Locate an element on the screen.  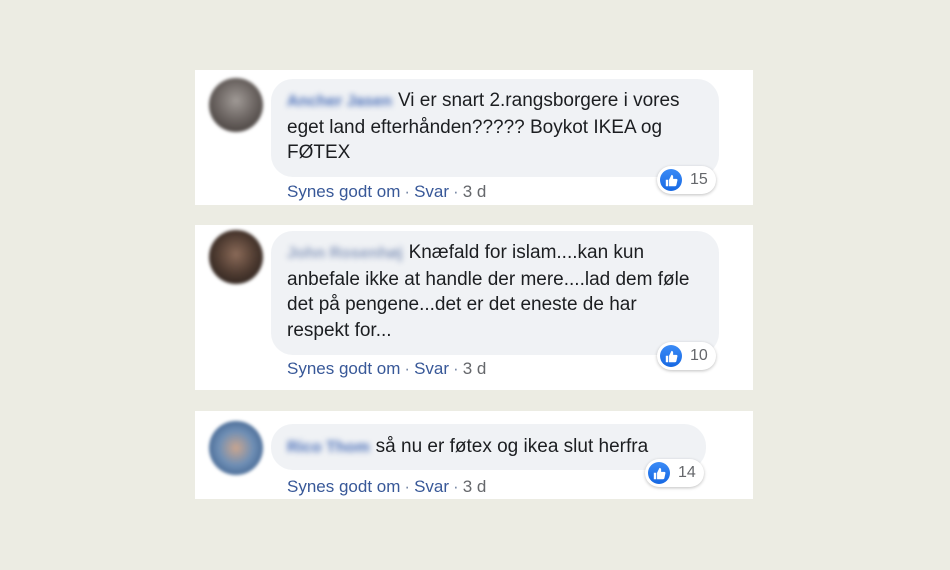
reaction-count-badge: 10 is located at coordinates (686, 356).